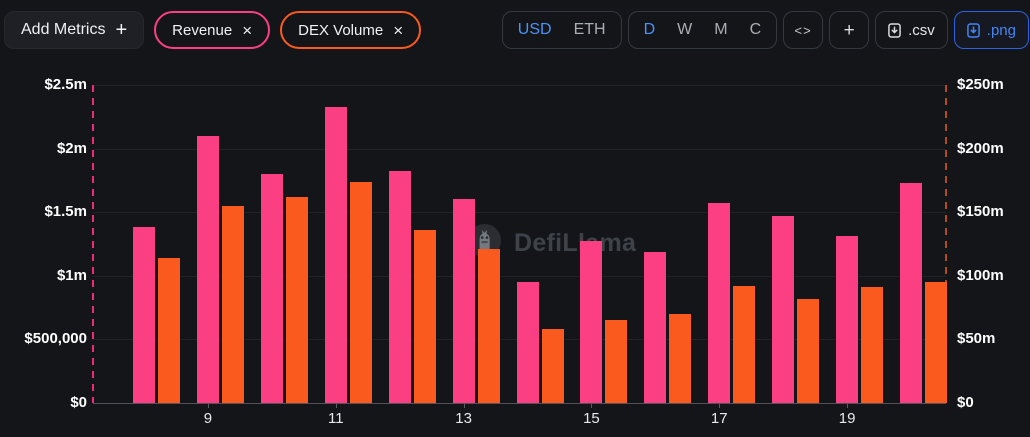  What do you see at coordinates (335, 418) in the screenshot?
I see `x-axis-label: 11` at bounding box center [335, 418].